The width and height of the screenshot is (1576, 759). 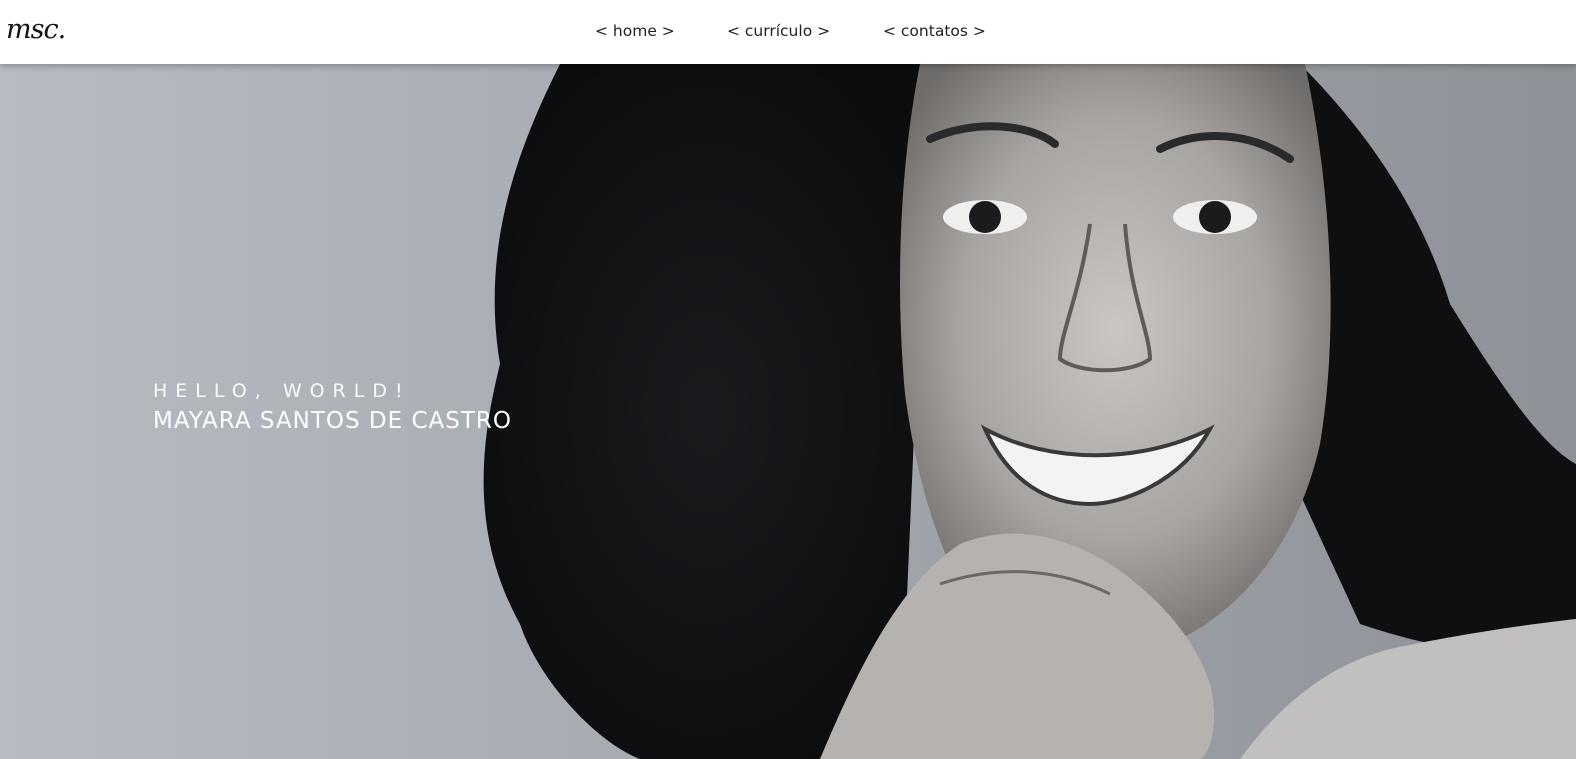 I want to click on site-header: msc. < home > < currículo > < contatos >, so click(x=788, y=32).